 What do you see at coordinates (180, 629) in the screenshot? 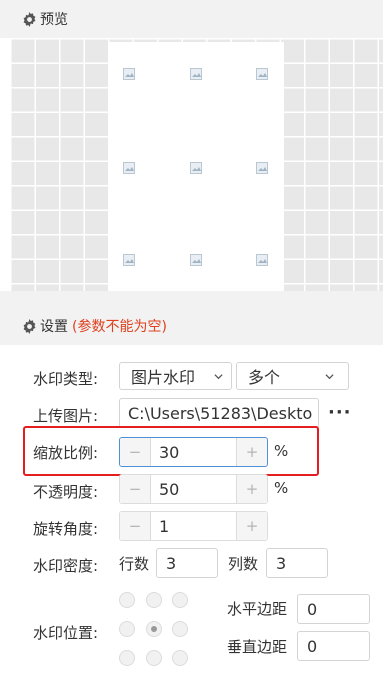
I see `position-middle-right-radio` at bounding box center [180, 629].